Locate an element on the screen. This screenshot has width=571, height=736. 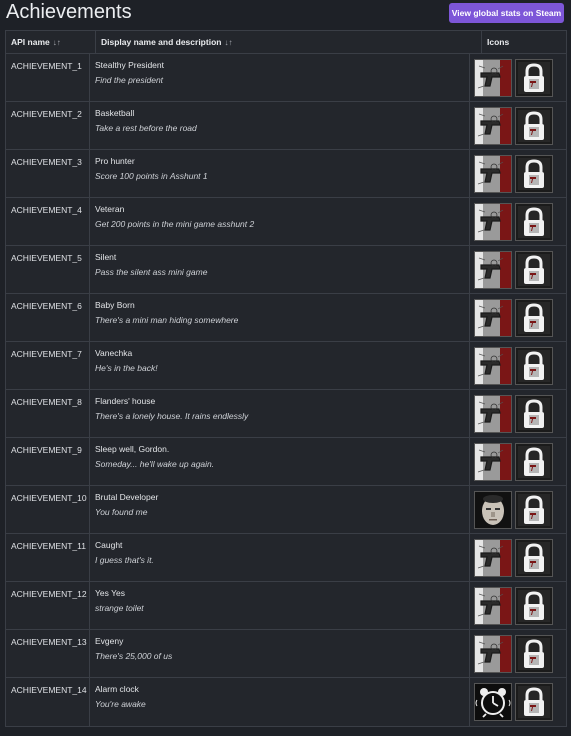
achievement-name: Sleep well, Gordon. is located at coordinates (132, 449).